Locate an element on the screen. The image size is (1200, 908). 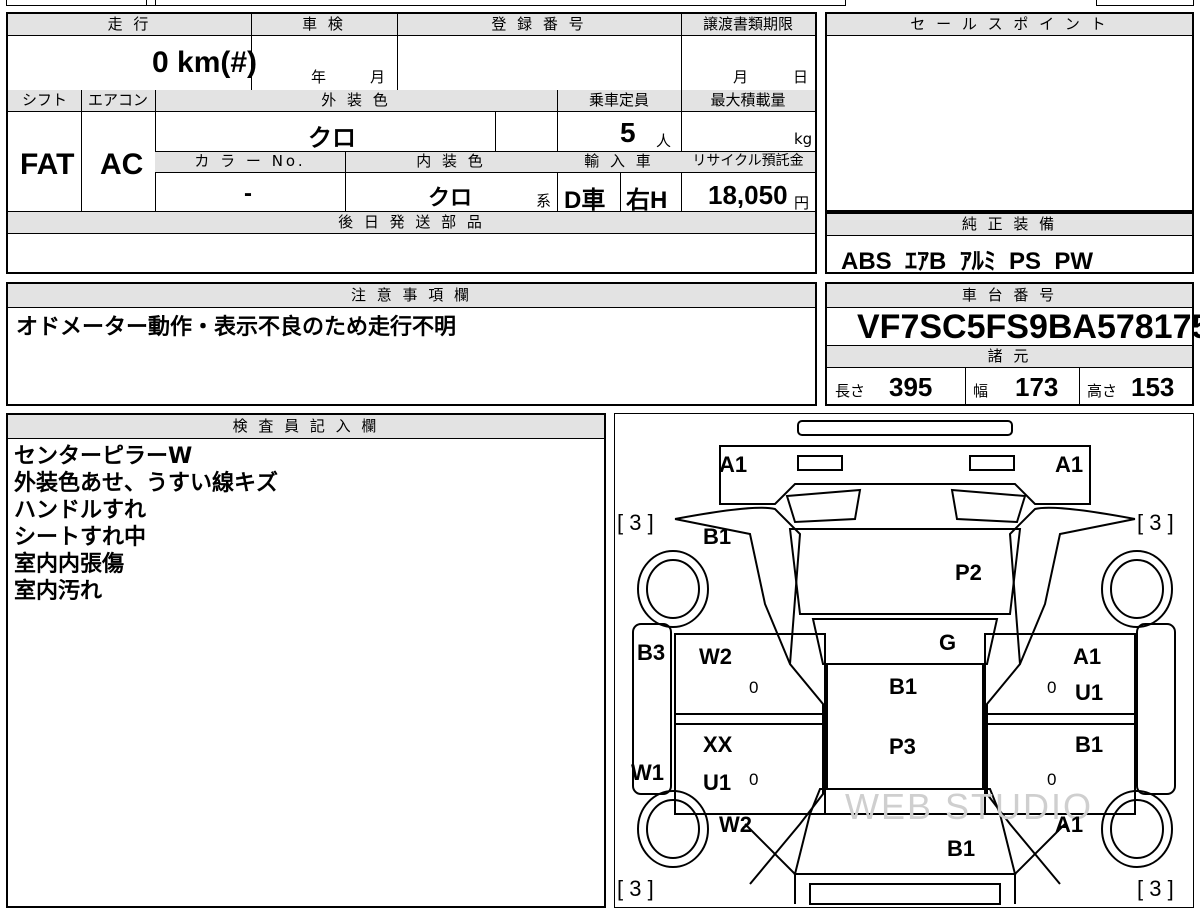
inspector-line: シートすれ中 is located at coordinates (80, 537).